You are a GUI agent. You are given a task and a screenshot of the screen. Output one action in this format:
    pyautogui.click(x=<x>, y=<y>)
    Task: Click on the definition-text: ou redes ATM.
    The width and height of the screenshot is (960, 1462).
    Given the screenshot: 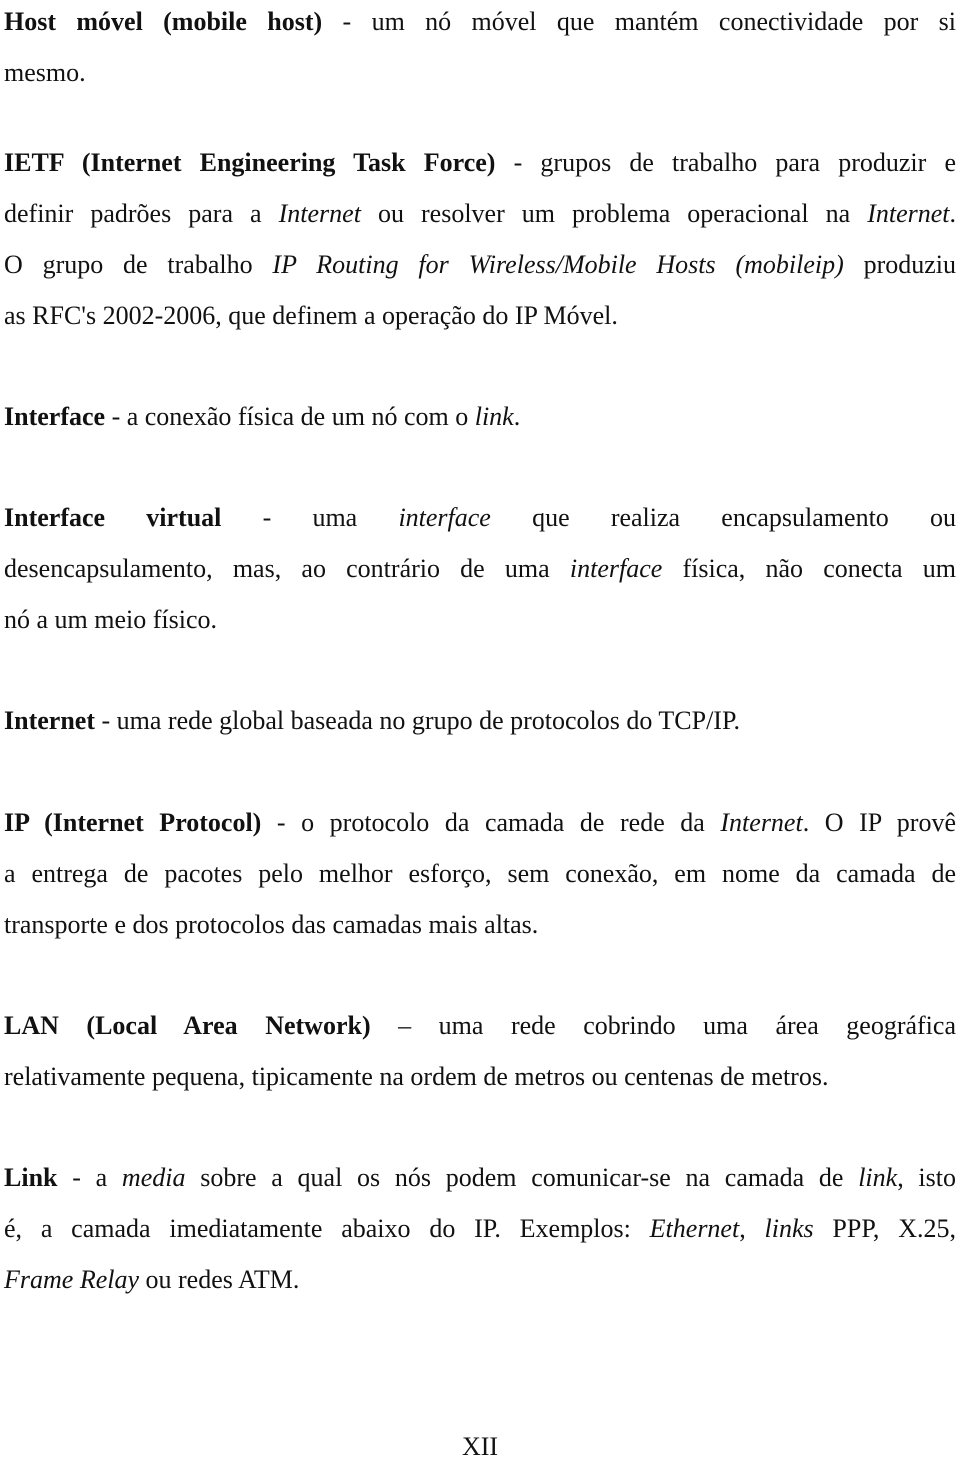 What is the action you would take?
    pyautogui.click(x=219, y=1279)
    